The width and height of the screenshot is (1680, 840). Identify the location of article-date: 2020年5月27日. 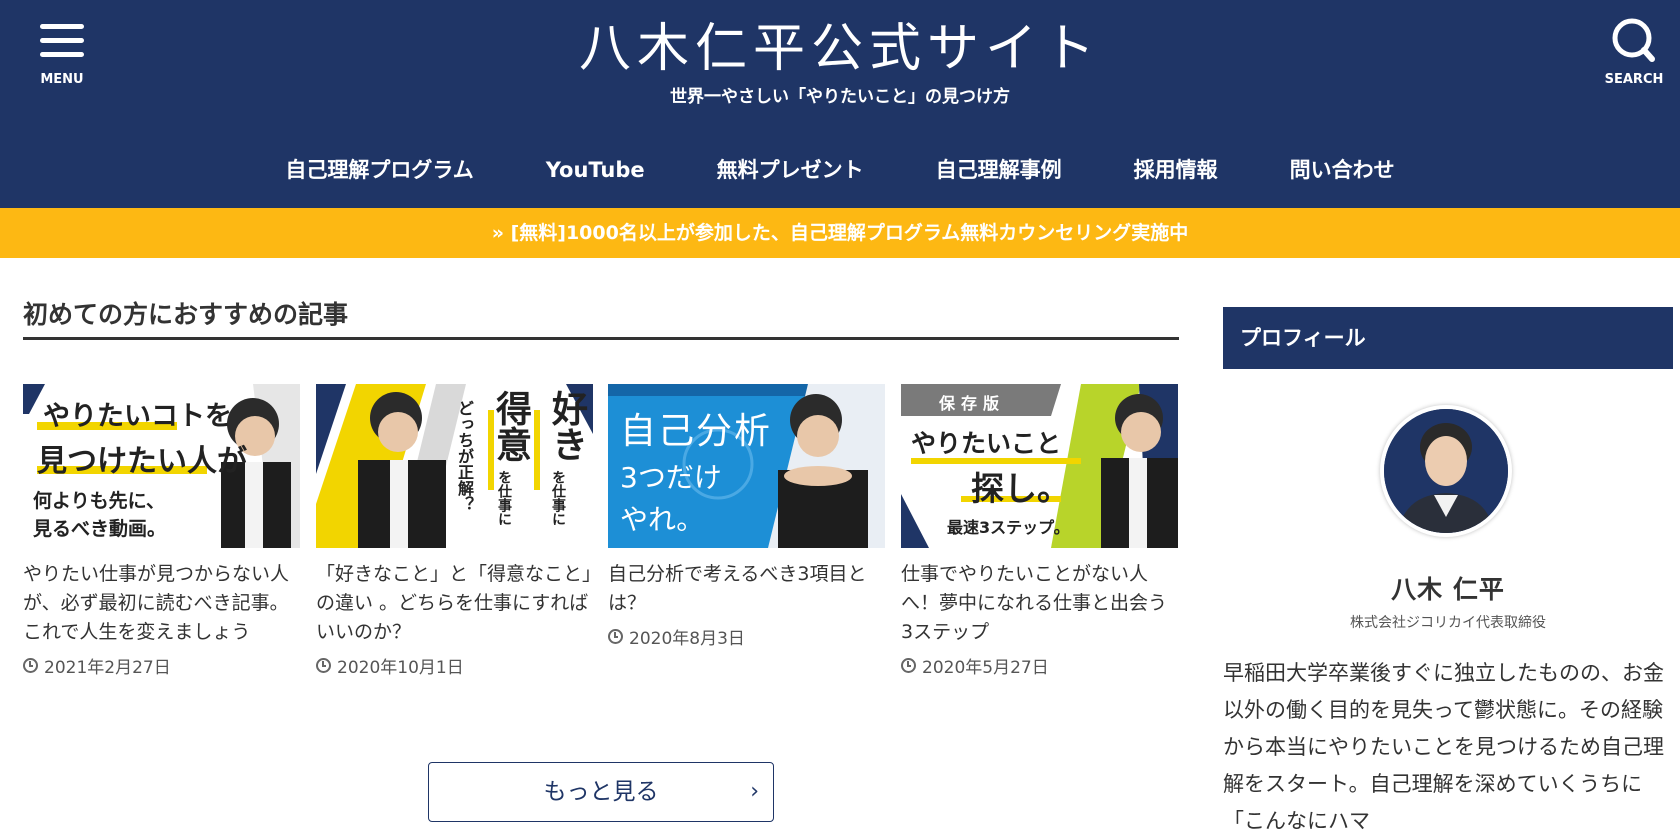
(1039, 665).